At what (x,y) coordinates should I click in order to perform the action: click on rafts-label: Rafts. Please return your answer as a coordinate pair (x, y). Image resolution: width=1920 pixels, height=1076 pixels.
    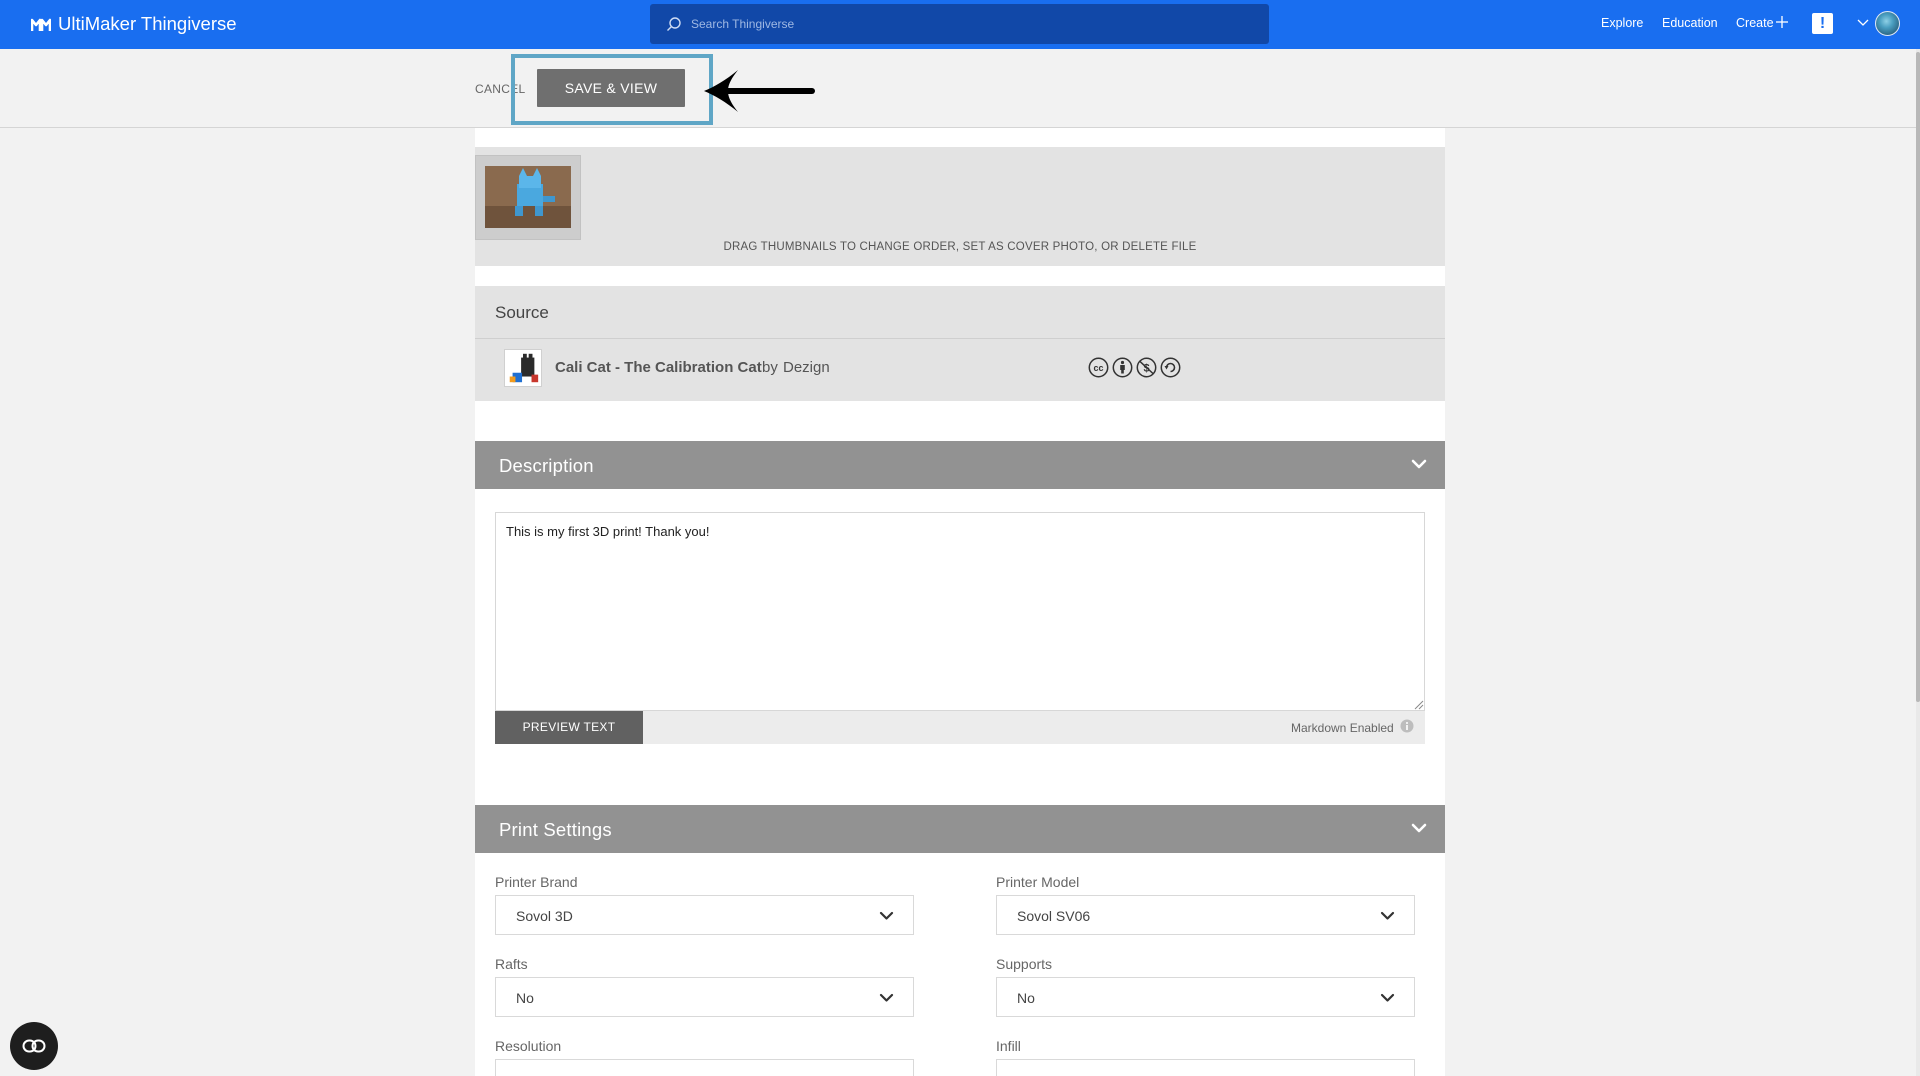
    Looking at the image, I should click on (511, 964).